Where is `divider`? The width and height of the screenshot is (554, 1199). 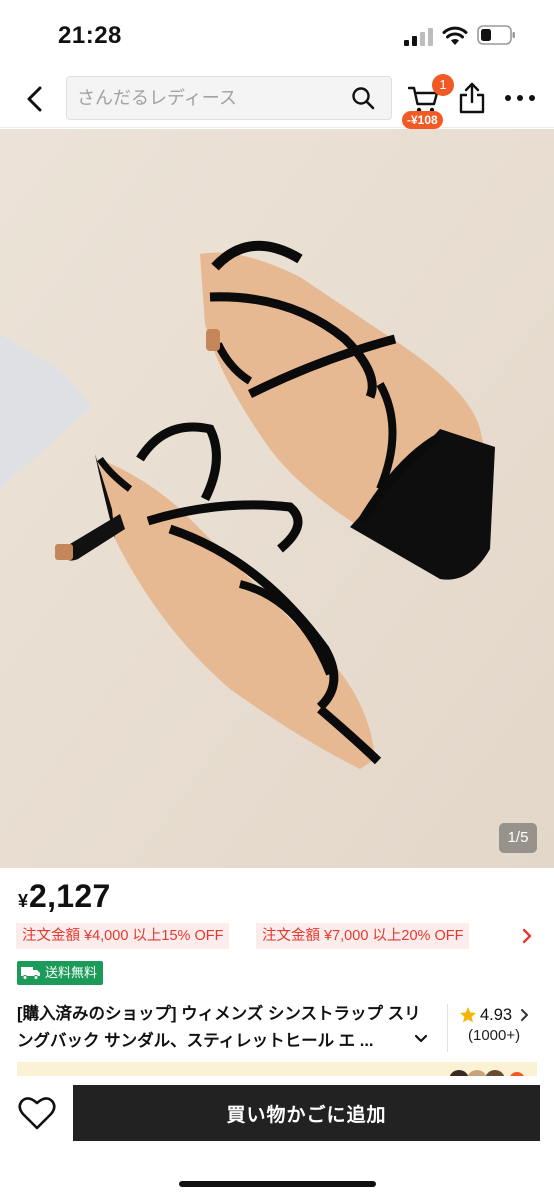 divider is located at coordinates (447, 1028).